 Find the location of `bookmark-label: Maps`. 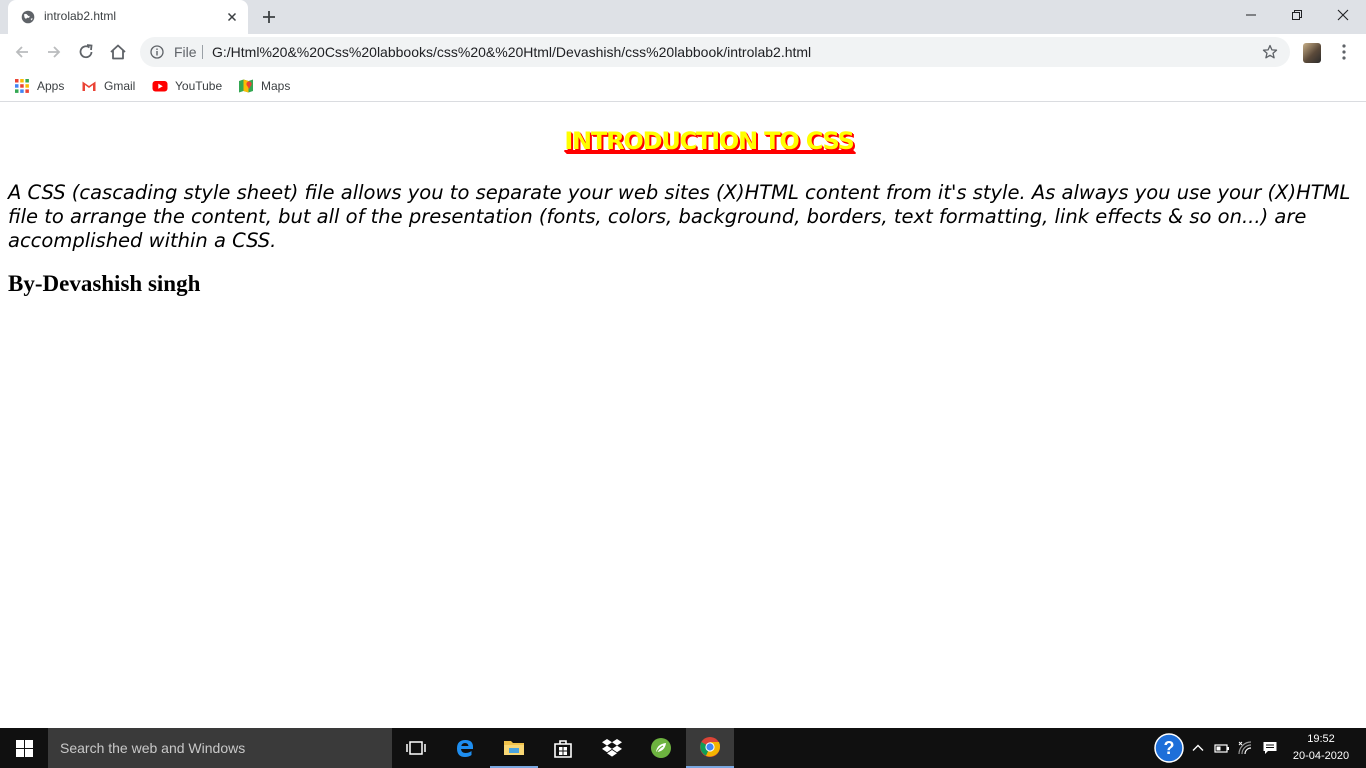

bookmark-label: Maps is located at coordinates (276, 86).